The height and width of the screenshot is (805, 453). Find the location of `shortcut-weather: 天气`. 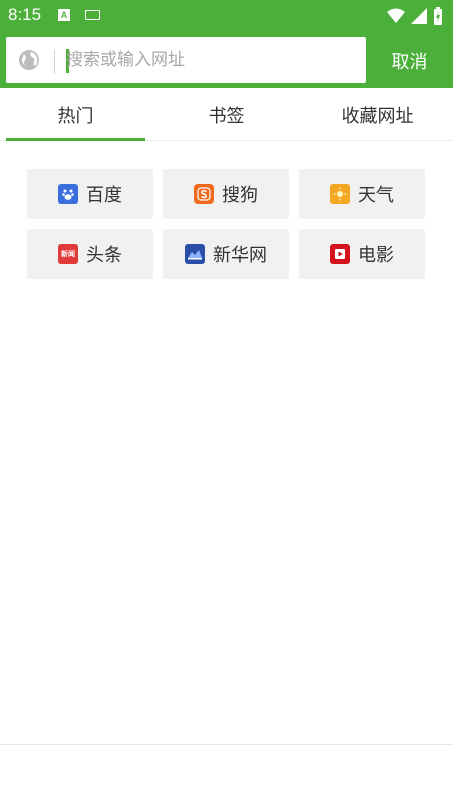

shortcut-weather: 天气 is located at coordinates (362, 194).